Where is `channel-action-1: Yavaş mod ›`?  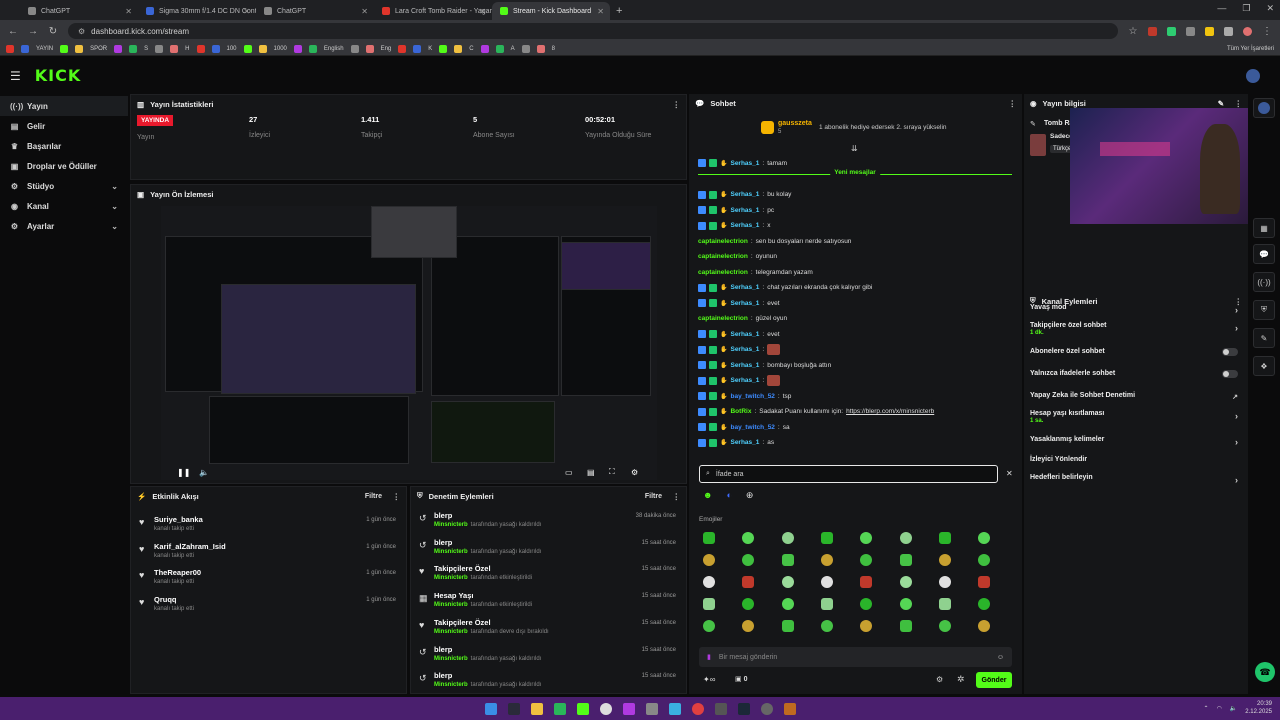
channel-action-1: Yavaş mod › is located at coordinates (1134, 313).